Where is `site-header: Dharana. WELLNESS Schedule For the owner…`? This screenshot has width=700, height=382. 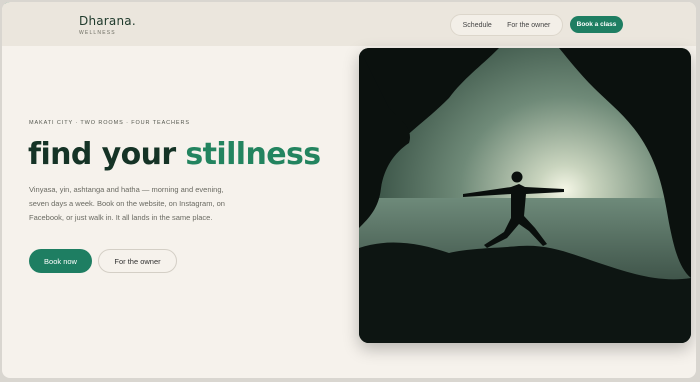 site-header: Dharana. WELLNESS Schedule For the owner… is located at coordinates (349, 24).